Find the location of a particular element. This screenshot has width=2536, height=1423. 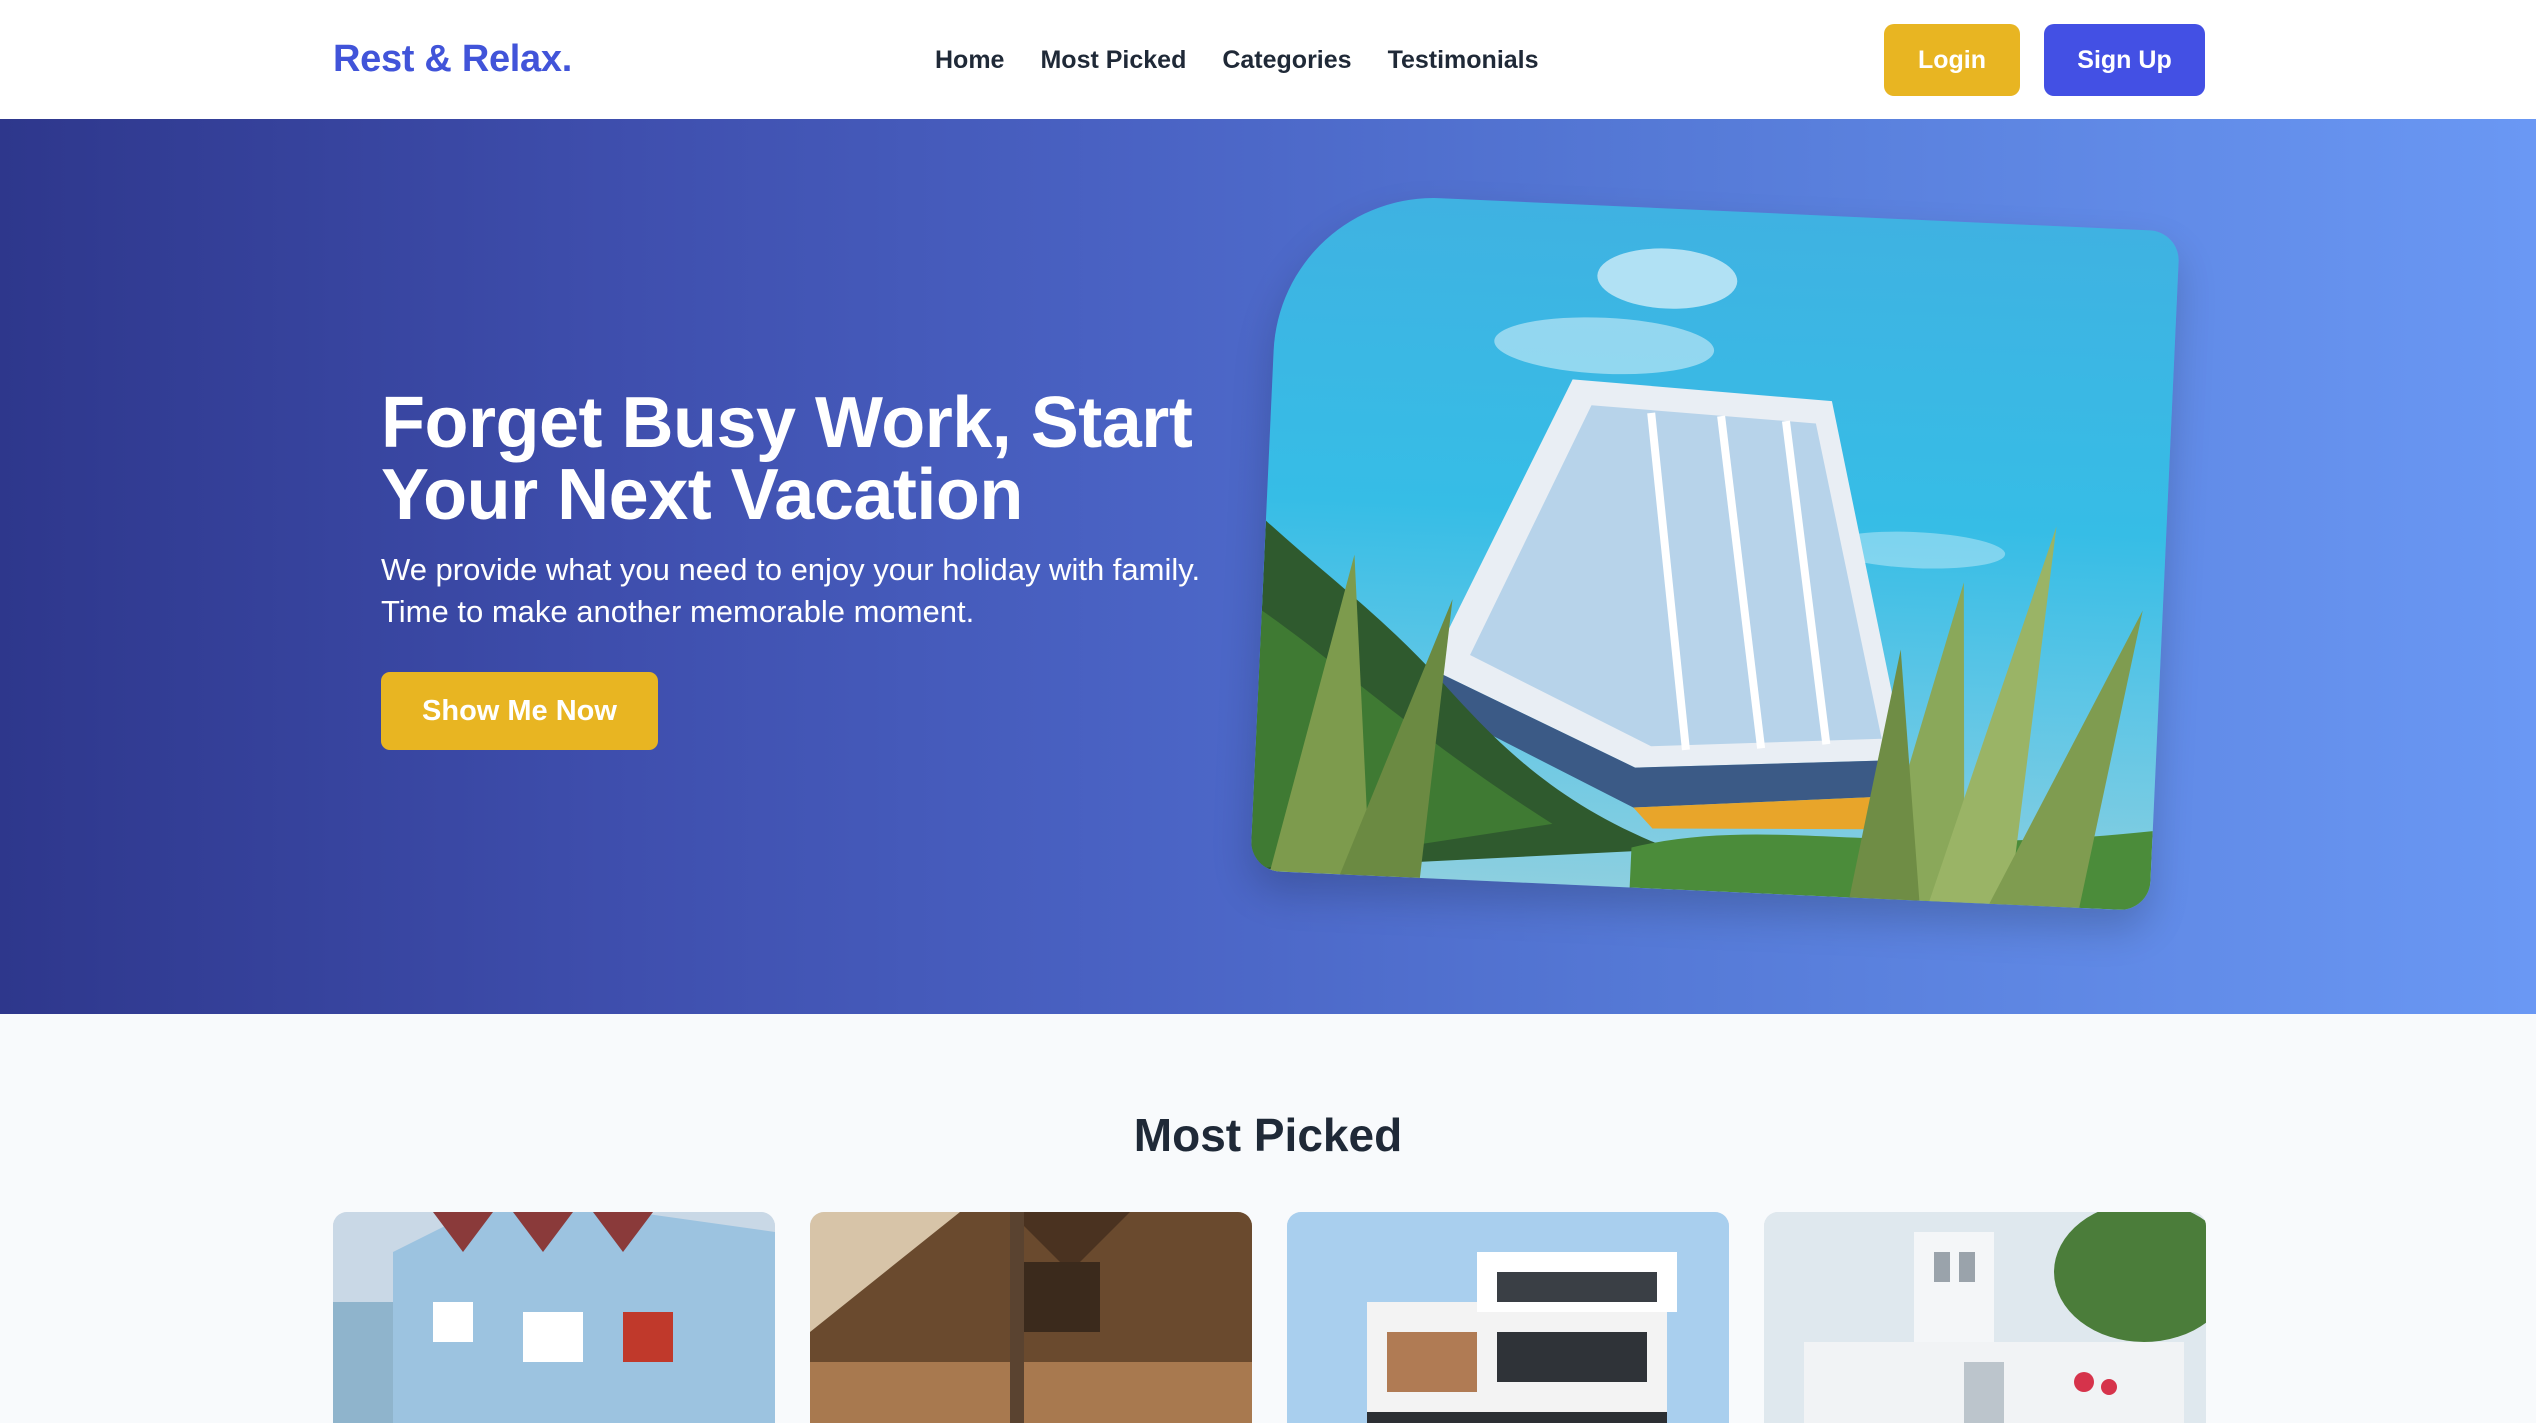

show-me-now-button: Show Me Now is located at coordinates (519, 711).